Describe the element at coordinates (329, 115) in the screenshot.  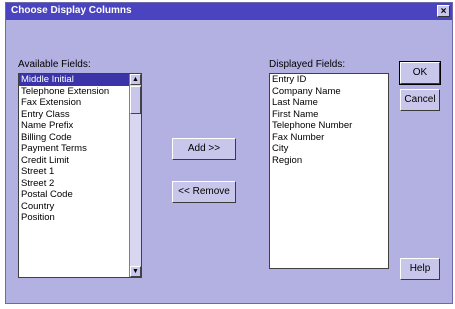
I see `list-item: First Name` at that location.